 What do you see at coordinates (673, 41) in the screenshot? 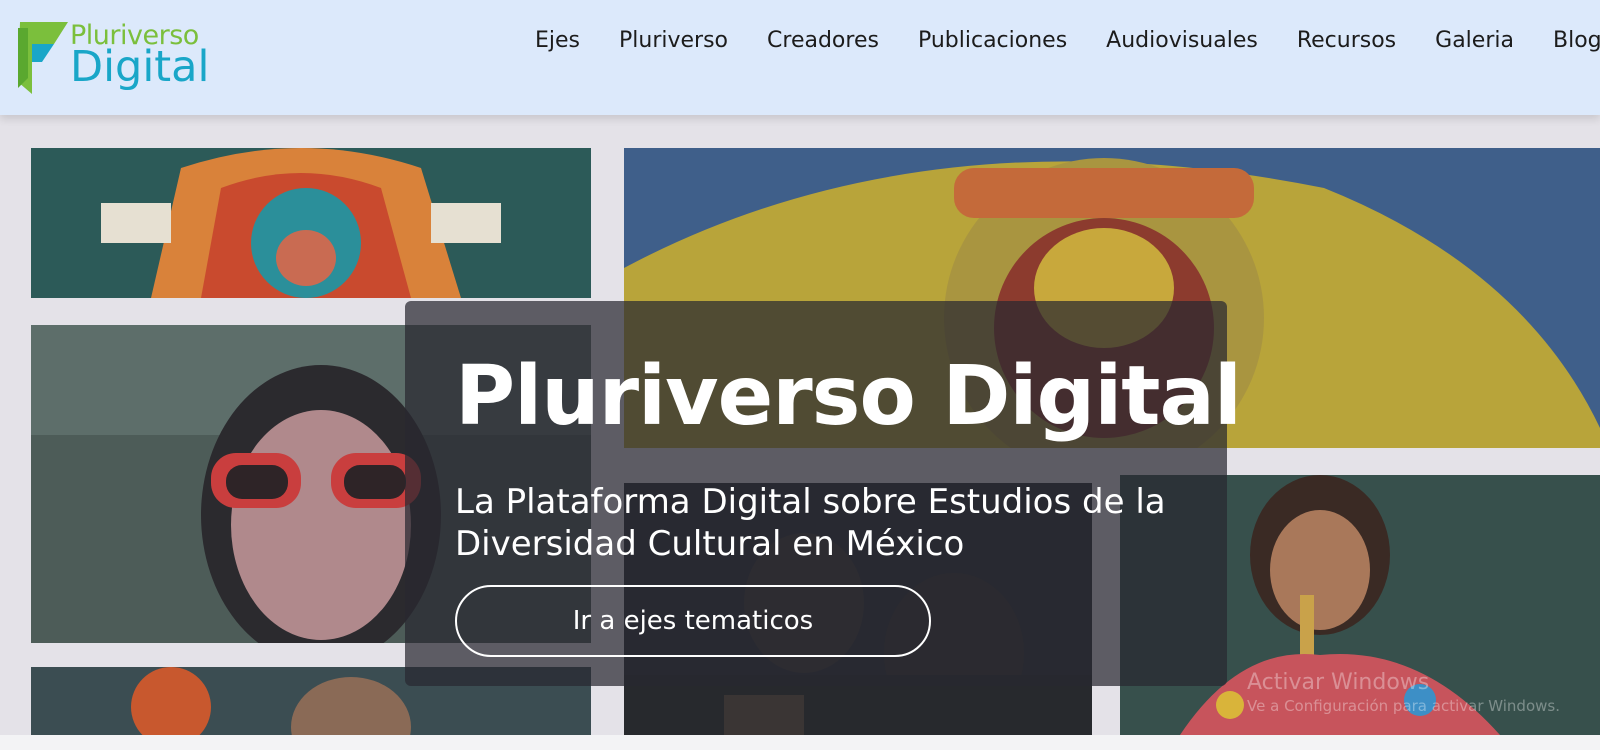
I see `nav-pluriverso: Pluriverso` at bounding box center [673, 41].